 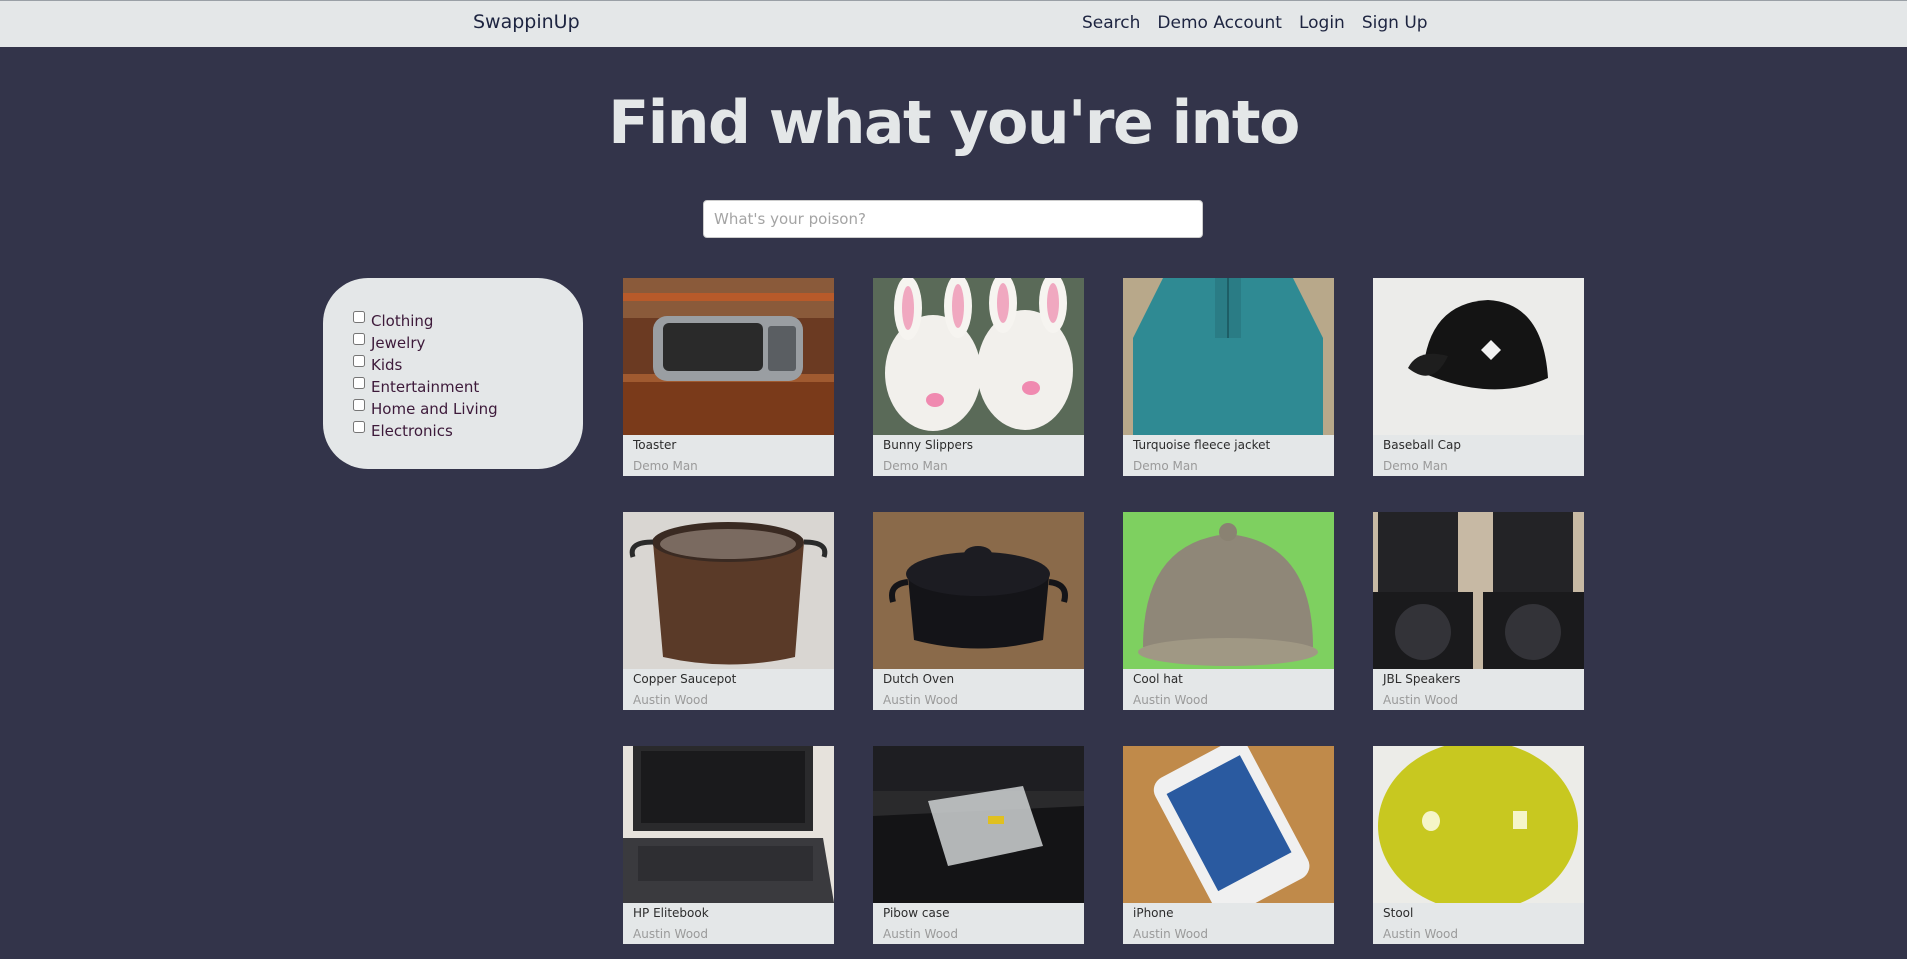 What do you see at coordinates (398, 343) in the screenshot?
I see `filter-label-jewelry: Jewelry` at bounding box center [398, 343].